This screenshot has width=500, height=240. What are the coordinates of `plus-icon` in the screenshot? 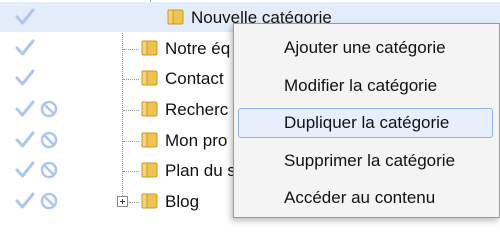 It's located at (122, 201).